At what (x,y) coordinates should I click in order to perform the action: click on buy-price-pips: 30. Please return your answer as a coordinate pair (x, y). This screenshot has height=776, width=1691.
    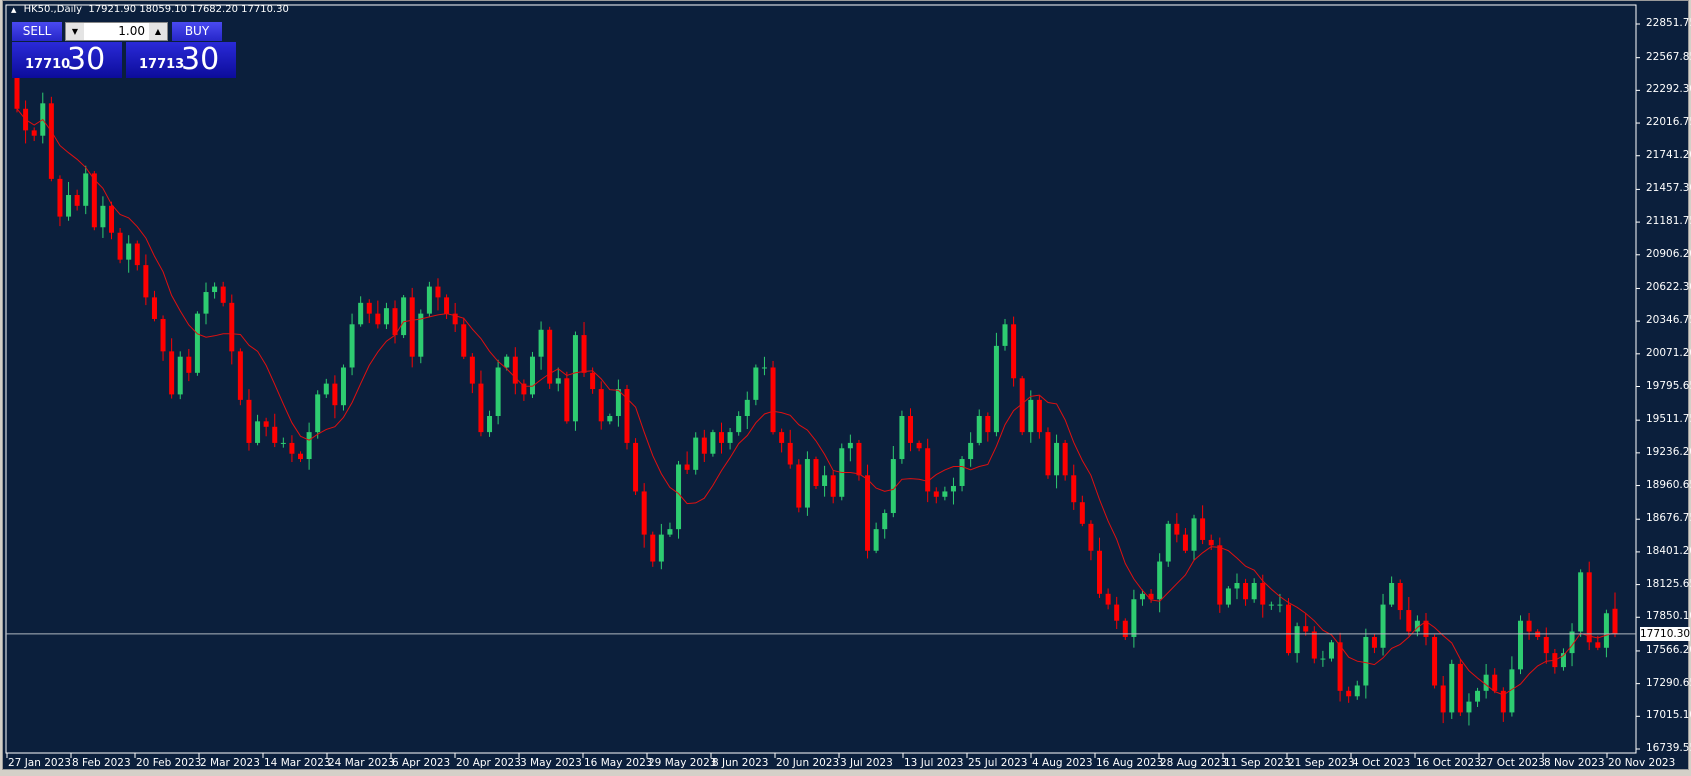
    Looking at the image, I should click on (200, 59).